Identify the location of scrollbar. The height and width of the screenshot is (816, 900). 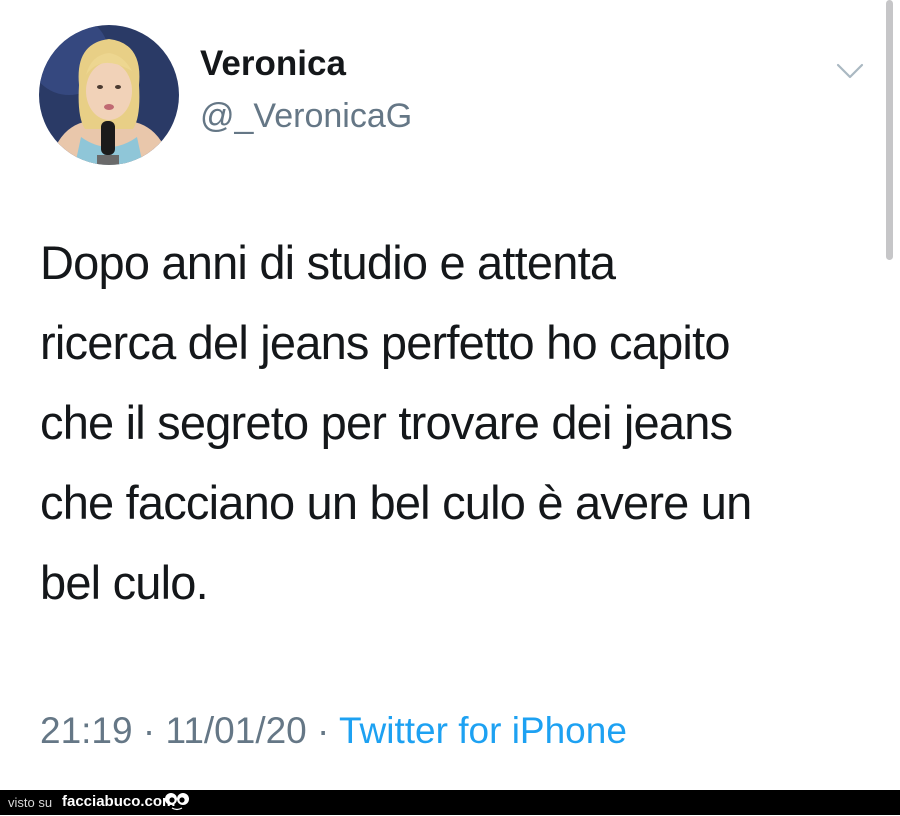
(889, 130).